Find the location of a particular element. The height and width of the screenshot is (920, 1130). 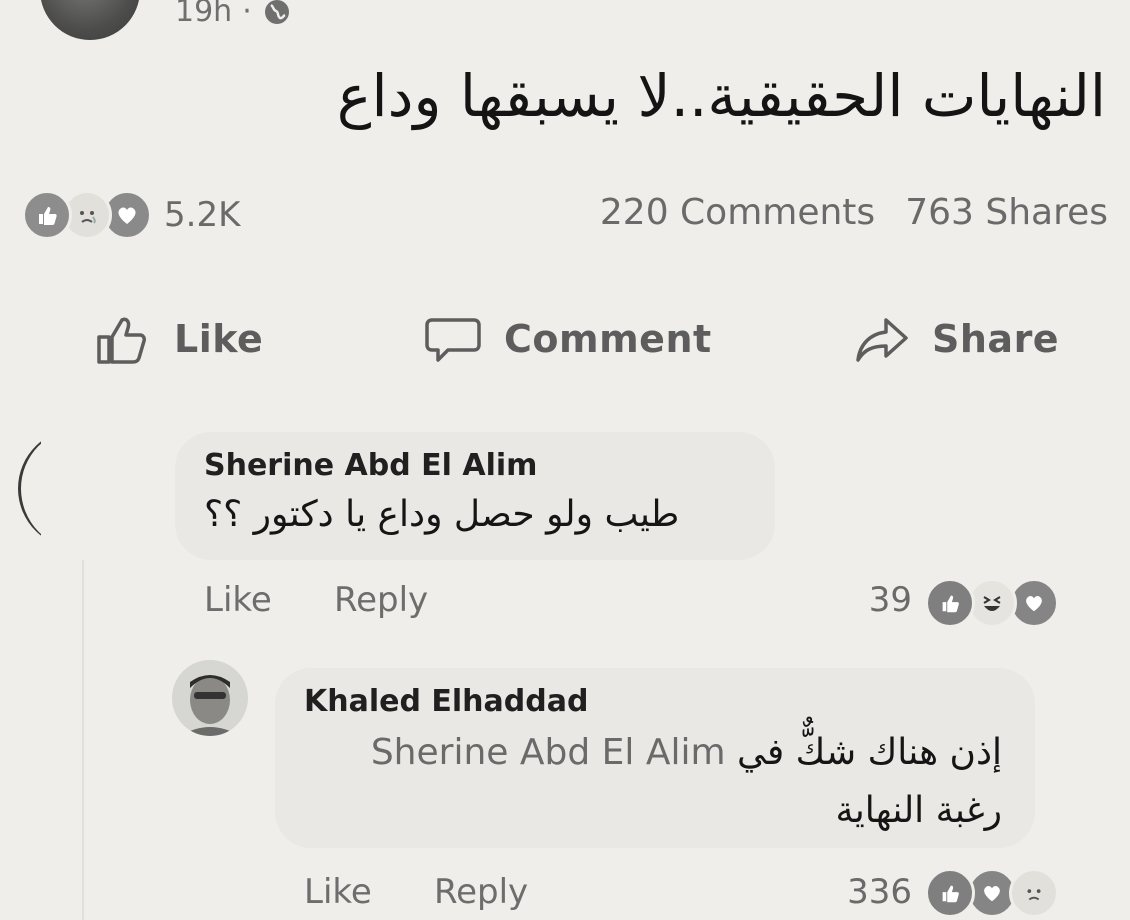

comment-label: Comment is located at coordinates (608, 339).